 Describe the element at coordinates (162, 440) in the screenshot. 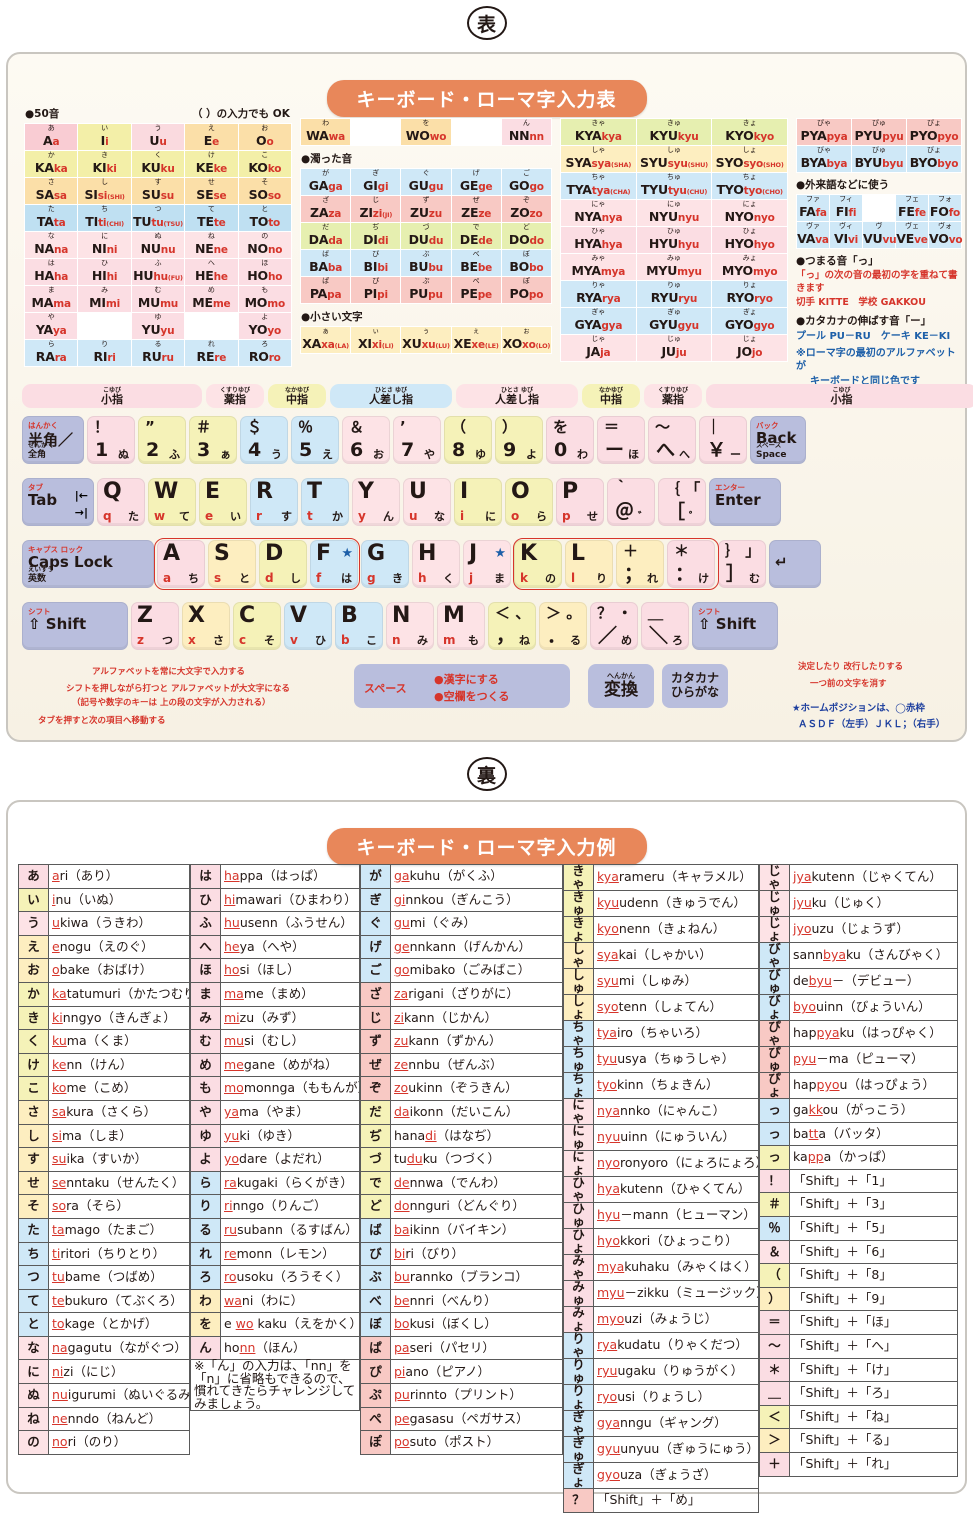

I see `key-2: ” 2 ふ` at that location.